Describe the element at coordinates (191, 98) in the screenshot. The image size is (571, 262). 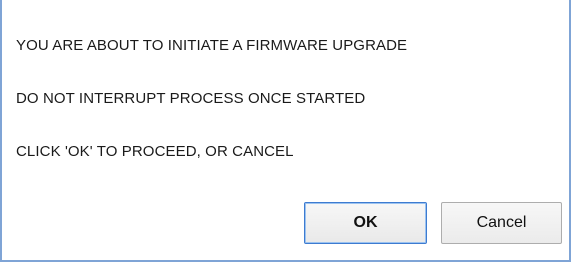
I see `dialog-message-line-2: DO NOT INTERRUPT PROCESS ONCE STARTED` at that location.